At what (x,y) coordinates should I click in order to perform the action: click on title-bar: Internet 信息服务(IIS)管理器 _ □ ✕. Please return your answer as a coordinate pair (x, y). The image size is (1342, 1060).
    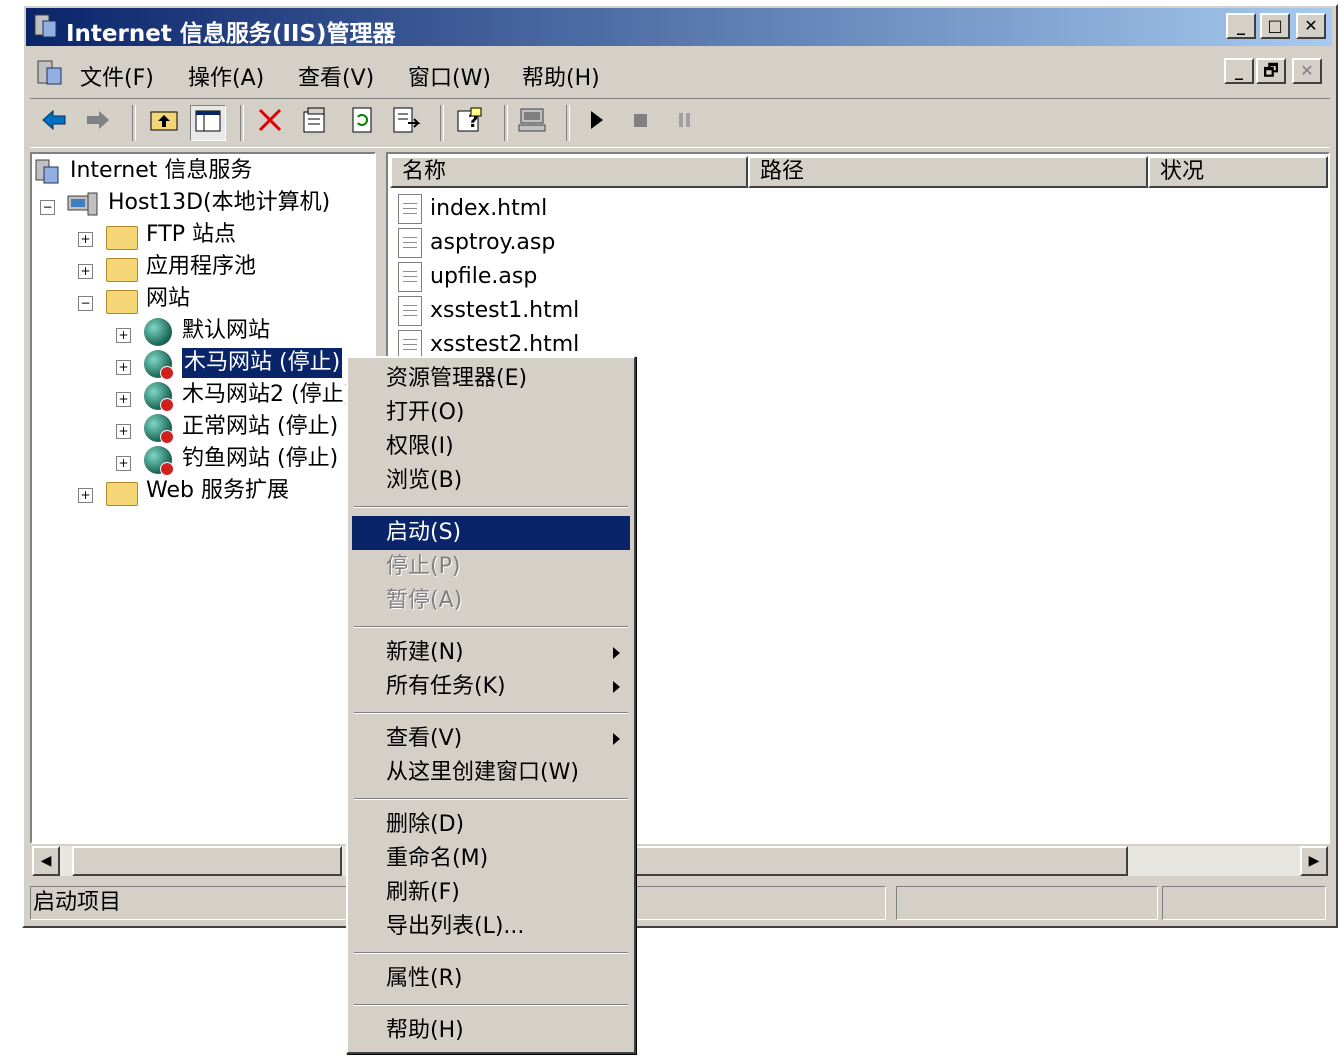
    Looking at the image, I should click on (679, 27).